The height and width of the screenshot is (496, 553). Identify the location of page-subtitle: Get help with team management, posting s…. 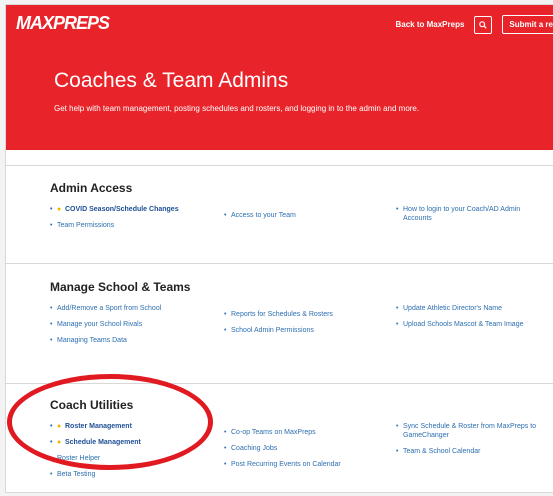
(237, 108).